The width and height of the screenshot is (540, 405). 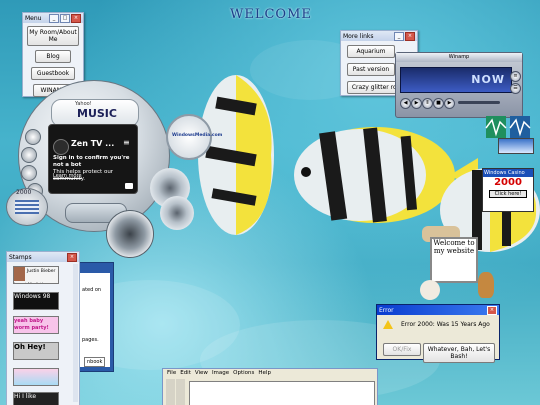 I want to click on stamp-text: Oh Hey!, so click(x=30, y=347).